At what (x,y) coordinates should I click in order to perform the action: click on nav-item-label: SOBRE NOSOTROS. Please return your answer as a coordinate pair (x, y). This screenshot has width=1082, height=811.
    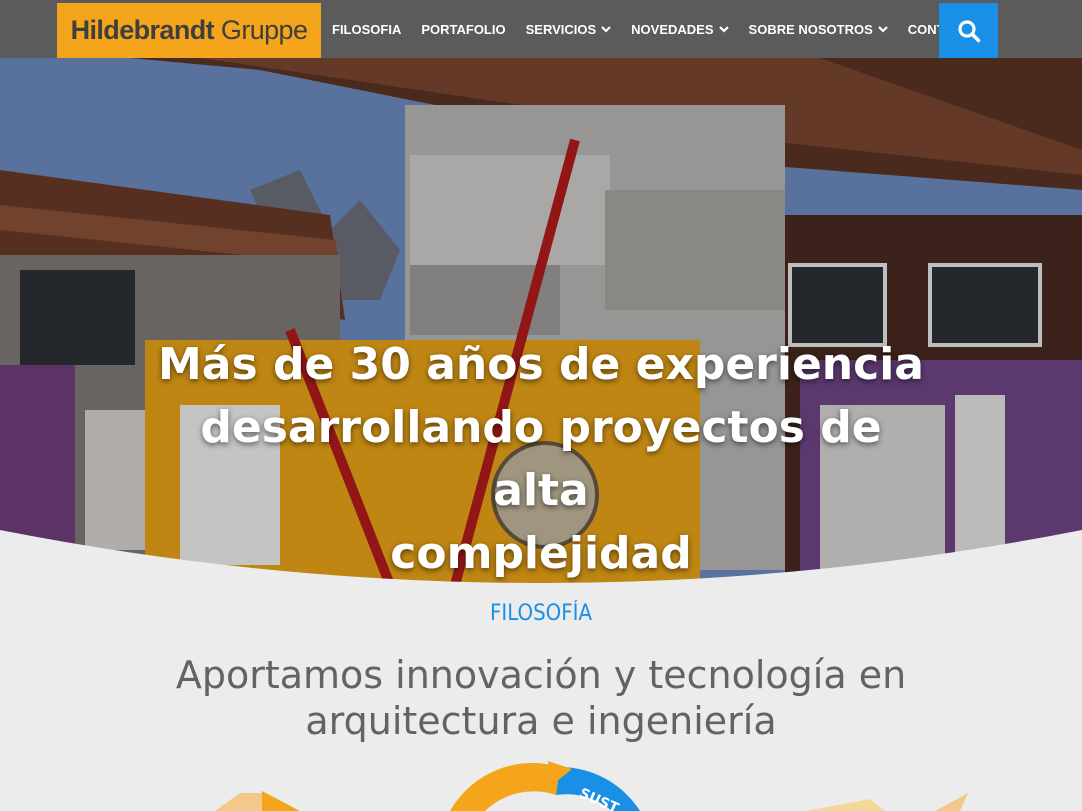
    Looking at the image, I should click on (810, 29).